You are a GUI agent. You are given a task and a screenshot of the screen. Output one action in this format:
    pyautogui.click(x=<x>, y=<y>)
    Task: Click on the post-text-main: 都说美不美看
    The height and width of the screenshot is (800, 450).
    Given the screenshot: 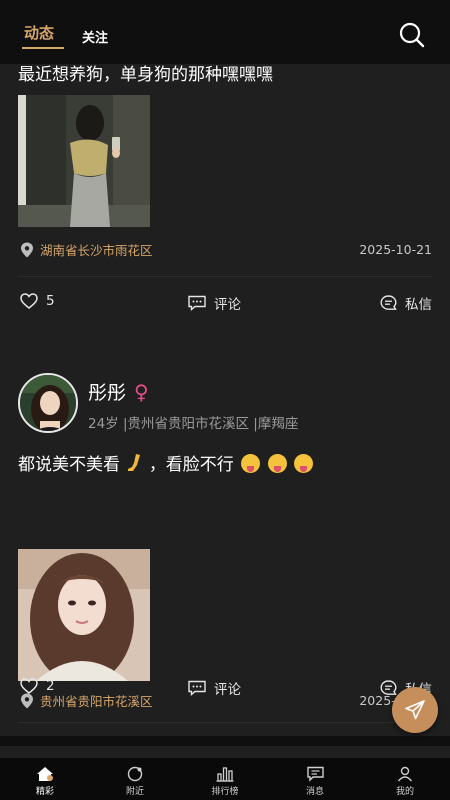 What is the action you would take?
    pyautogui.click(x=69, y=465)
    